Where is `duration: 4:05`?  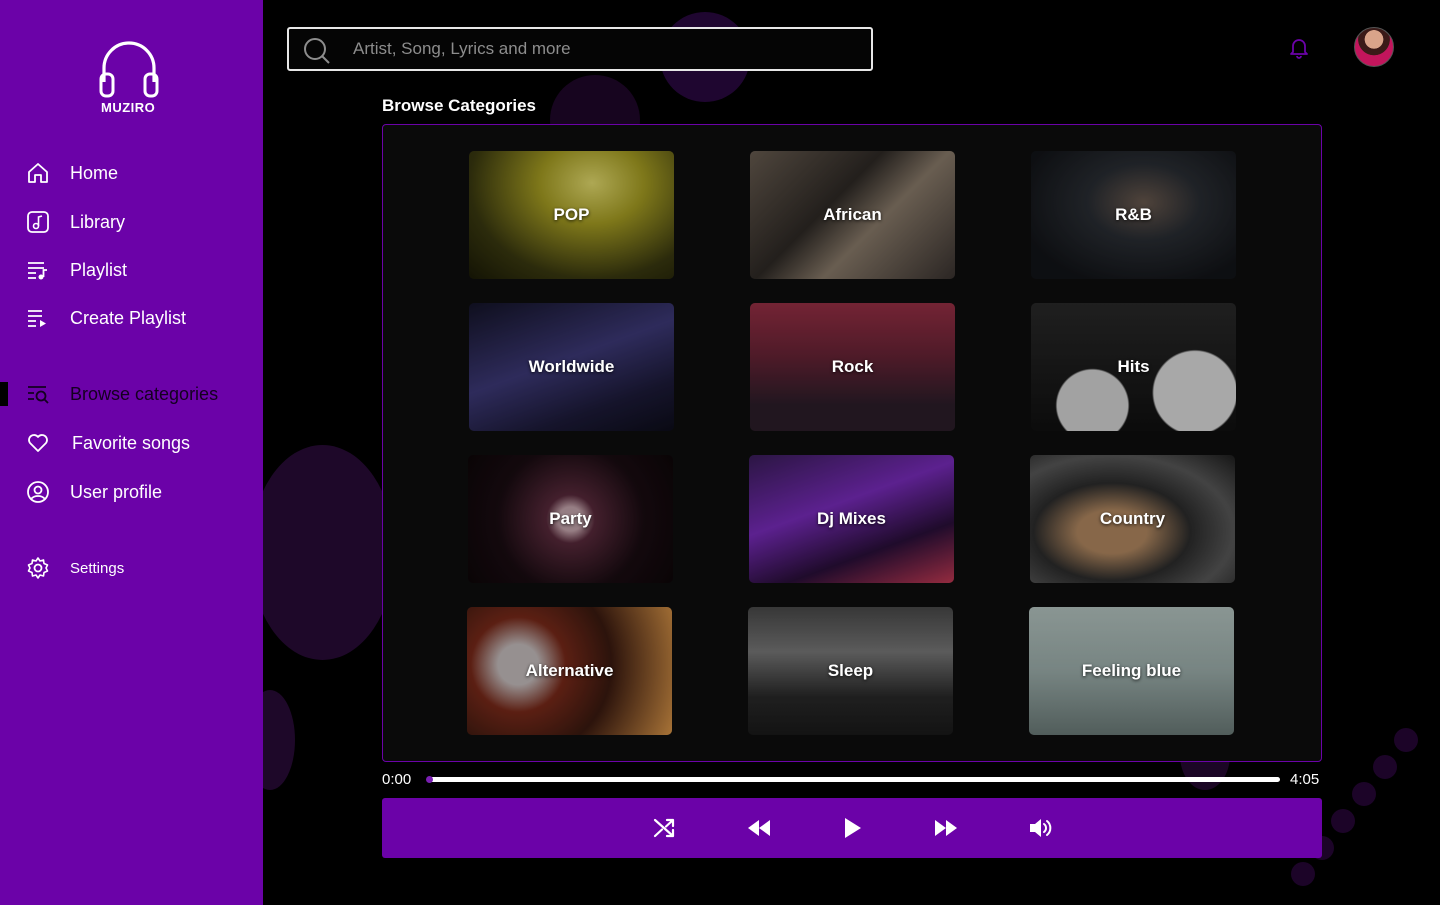
duration: 4:05 is located at coordinates (1305, 779).